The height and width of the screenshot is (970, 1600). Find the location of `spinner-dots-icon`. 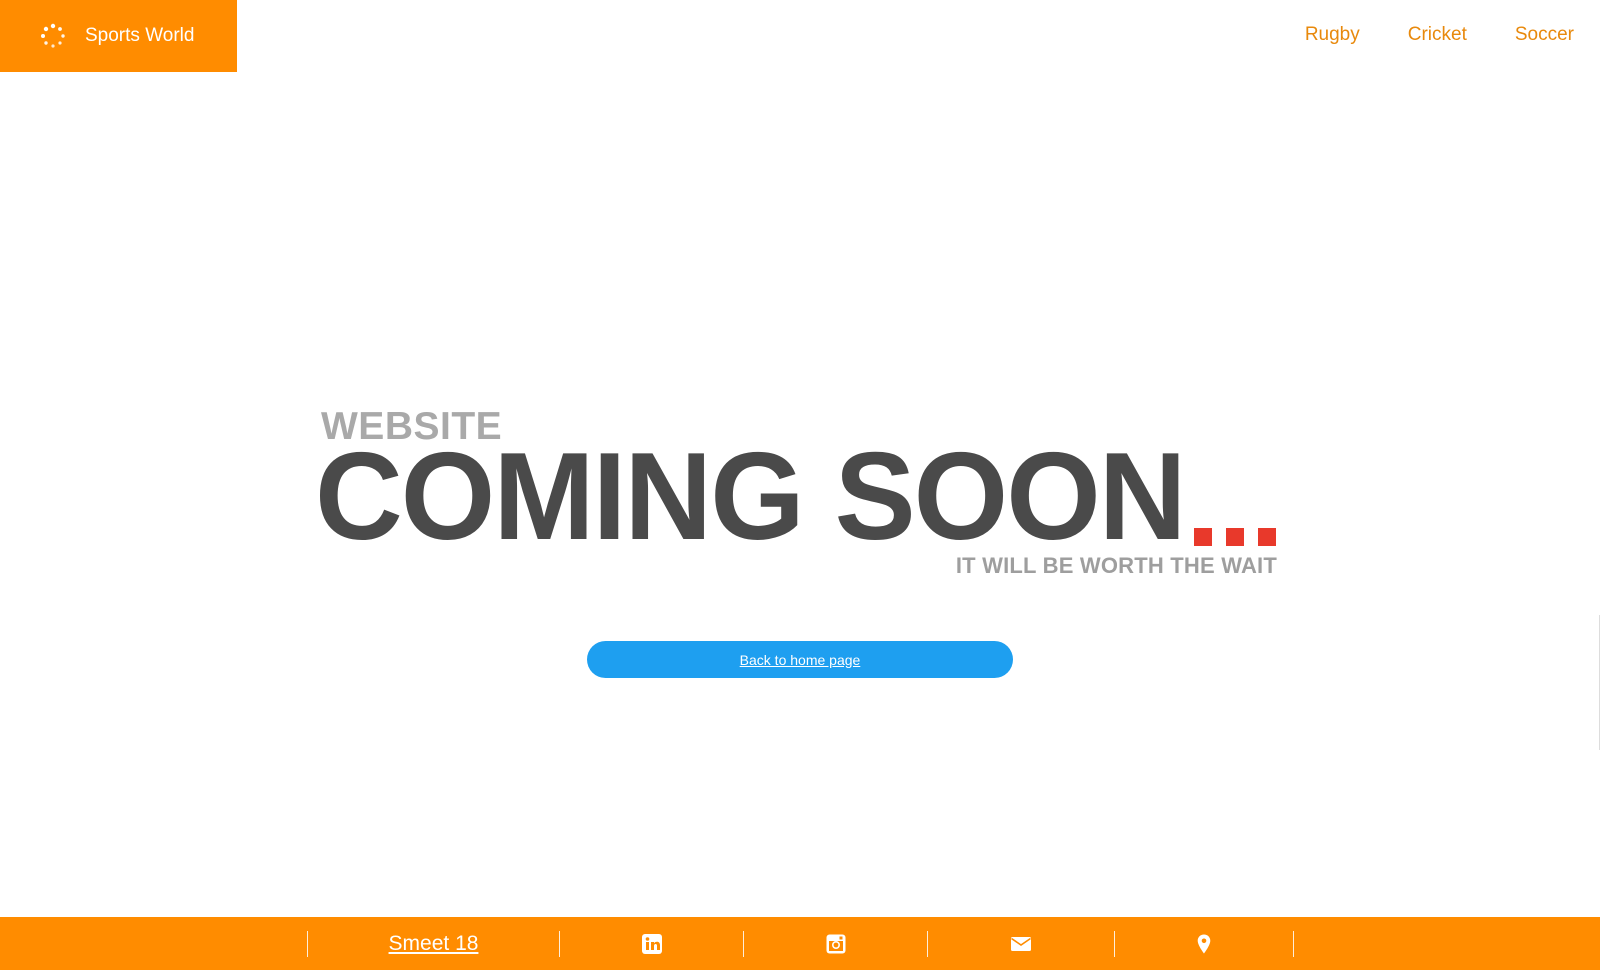

spinner-dots-icon is located at coordinates (53, 36).